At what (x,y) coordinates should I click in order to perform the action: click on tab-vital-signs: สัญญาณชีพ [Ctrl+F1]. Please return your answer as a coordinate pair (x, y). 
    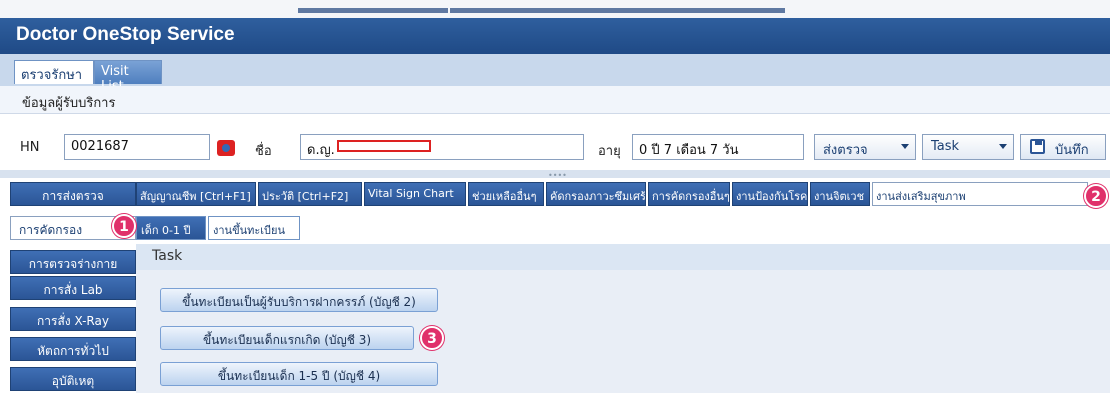
    Looking at the image, I should click on (196, 194).